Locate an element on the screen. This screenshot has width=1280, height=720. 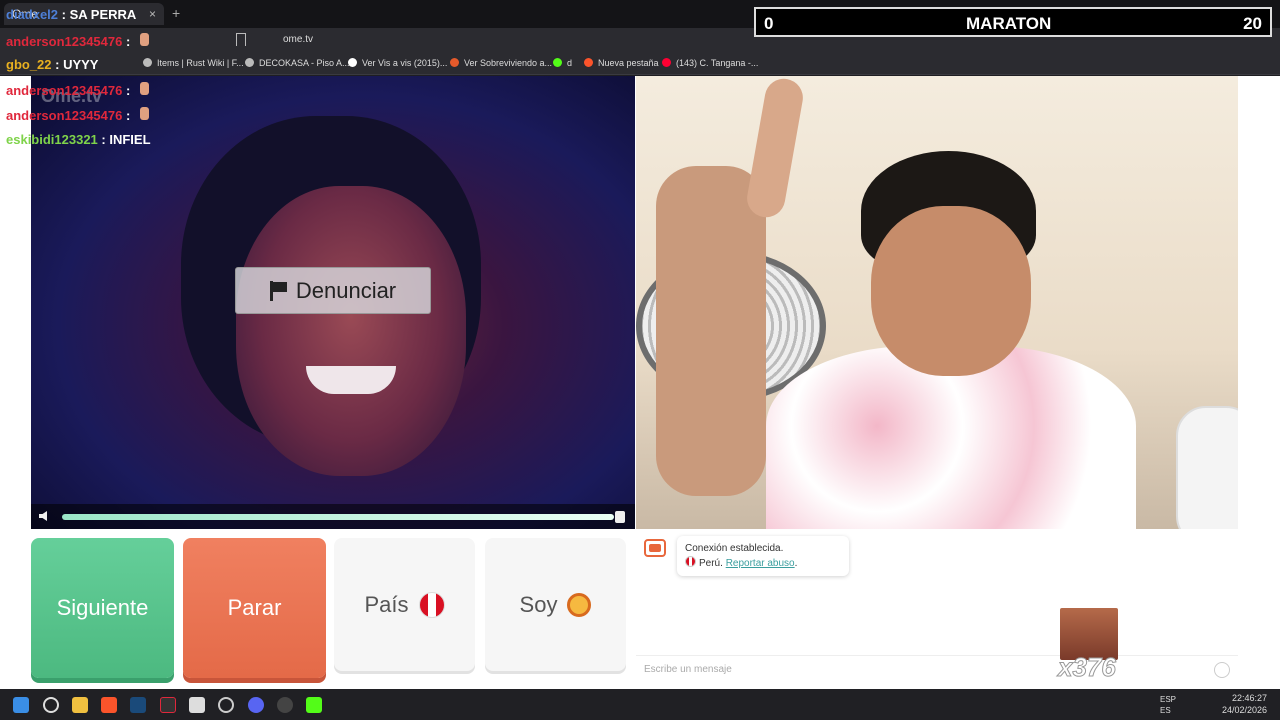
language-indicator: ESP ES is located at coordinates (1168, 705).